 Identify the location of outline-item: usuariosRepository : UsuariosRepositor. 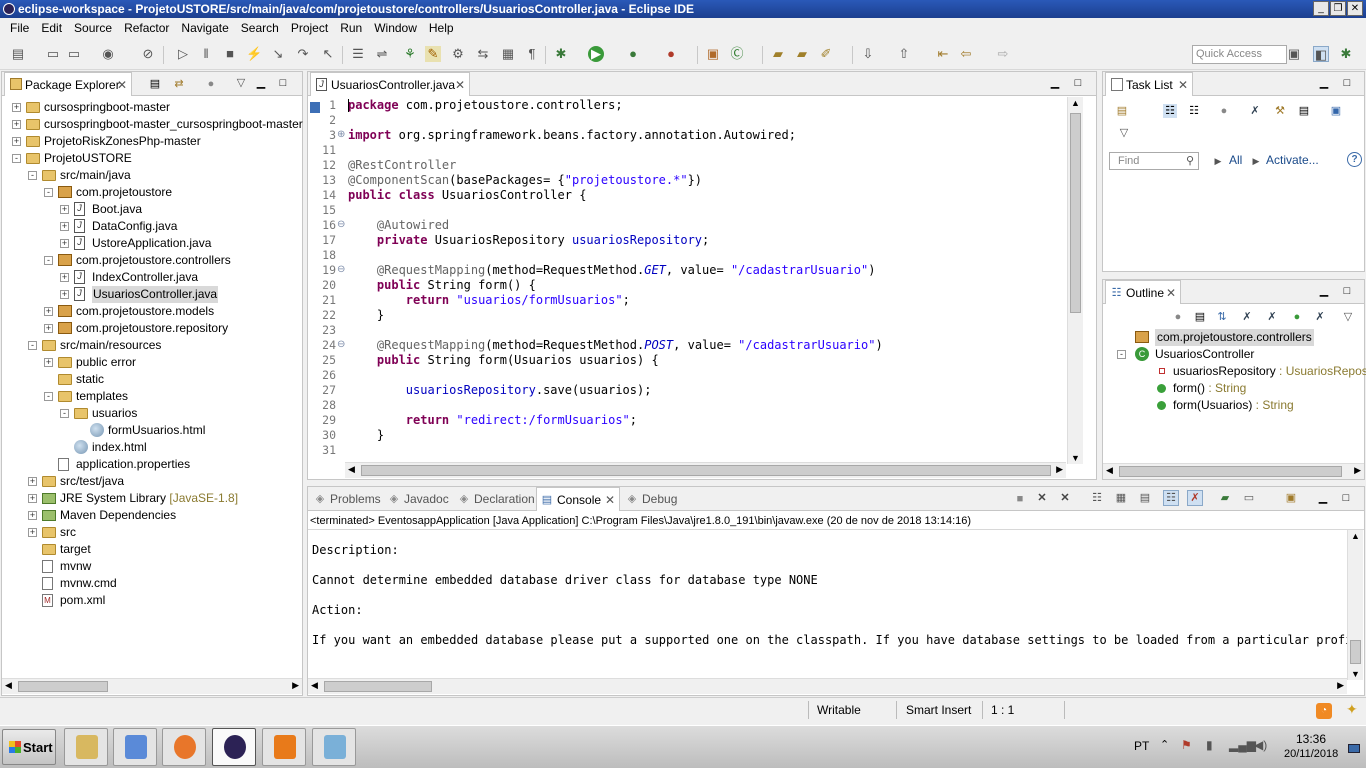
(1234, 371).